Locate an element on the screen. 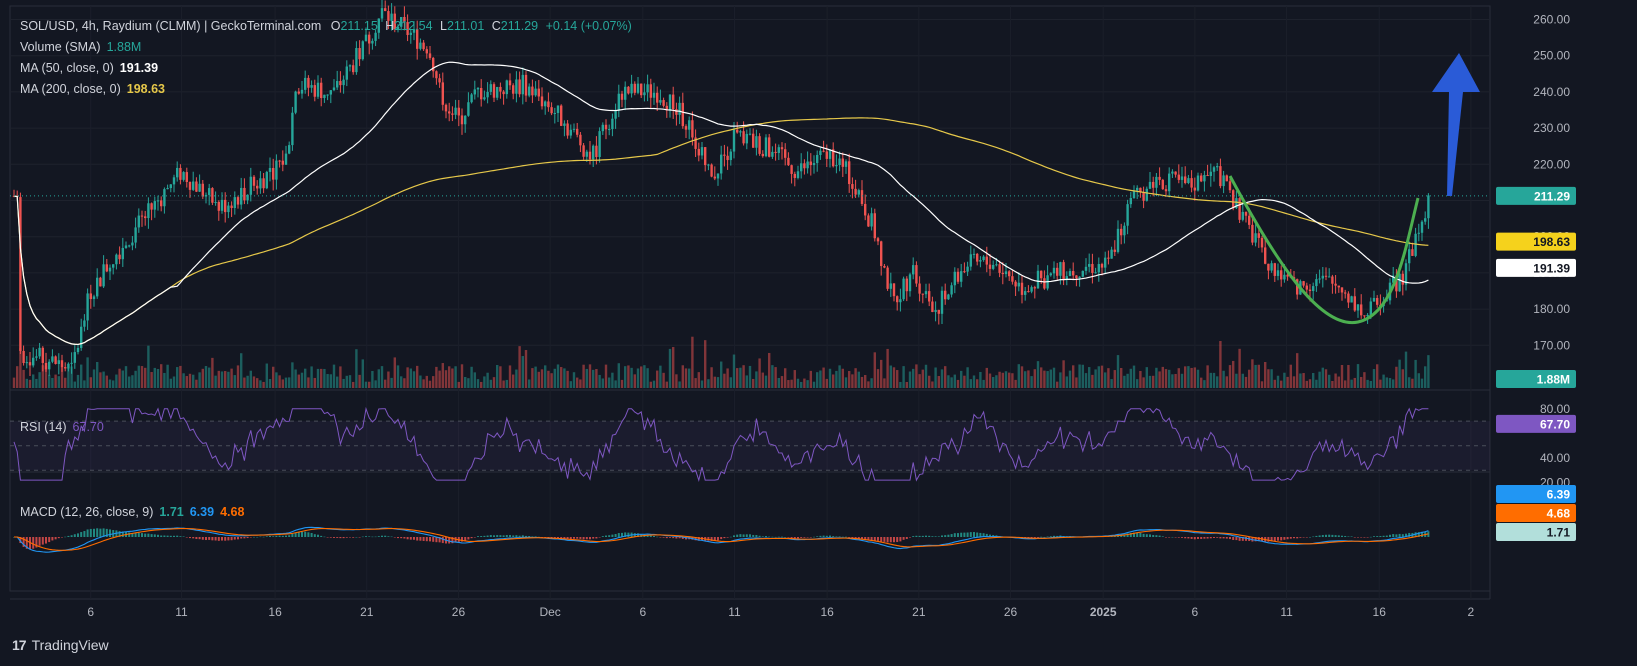 The width and height of the screenshot is (1637, 666). price-tick-label: 230.00 is located at coordinates (1551, 128).